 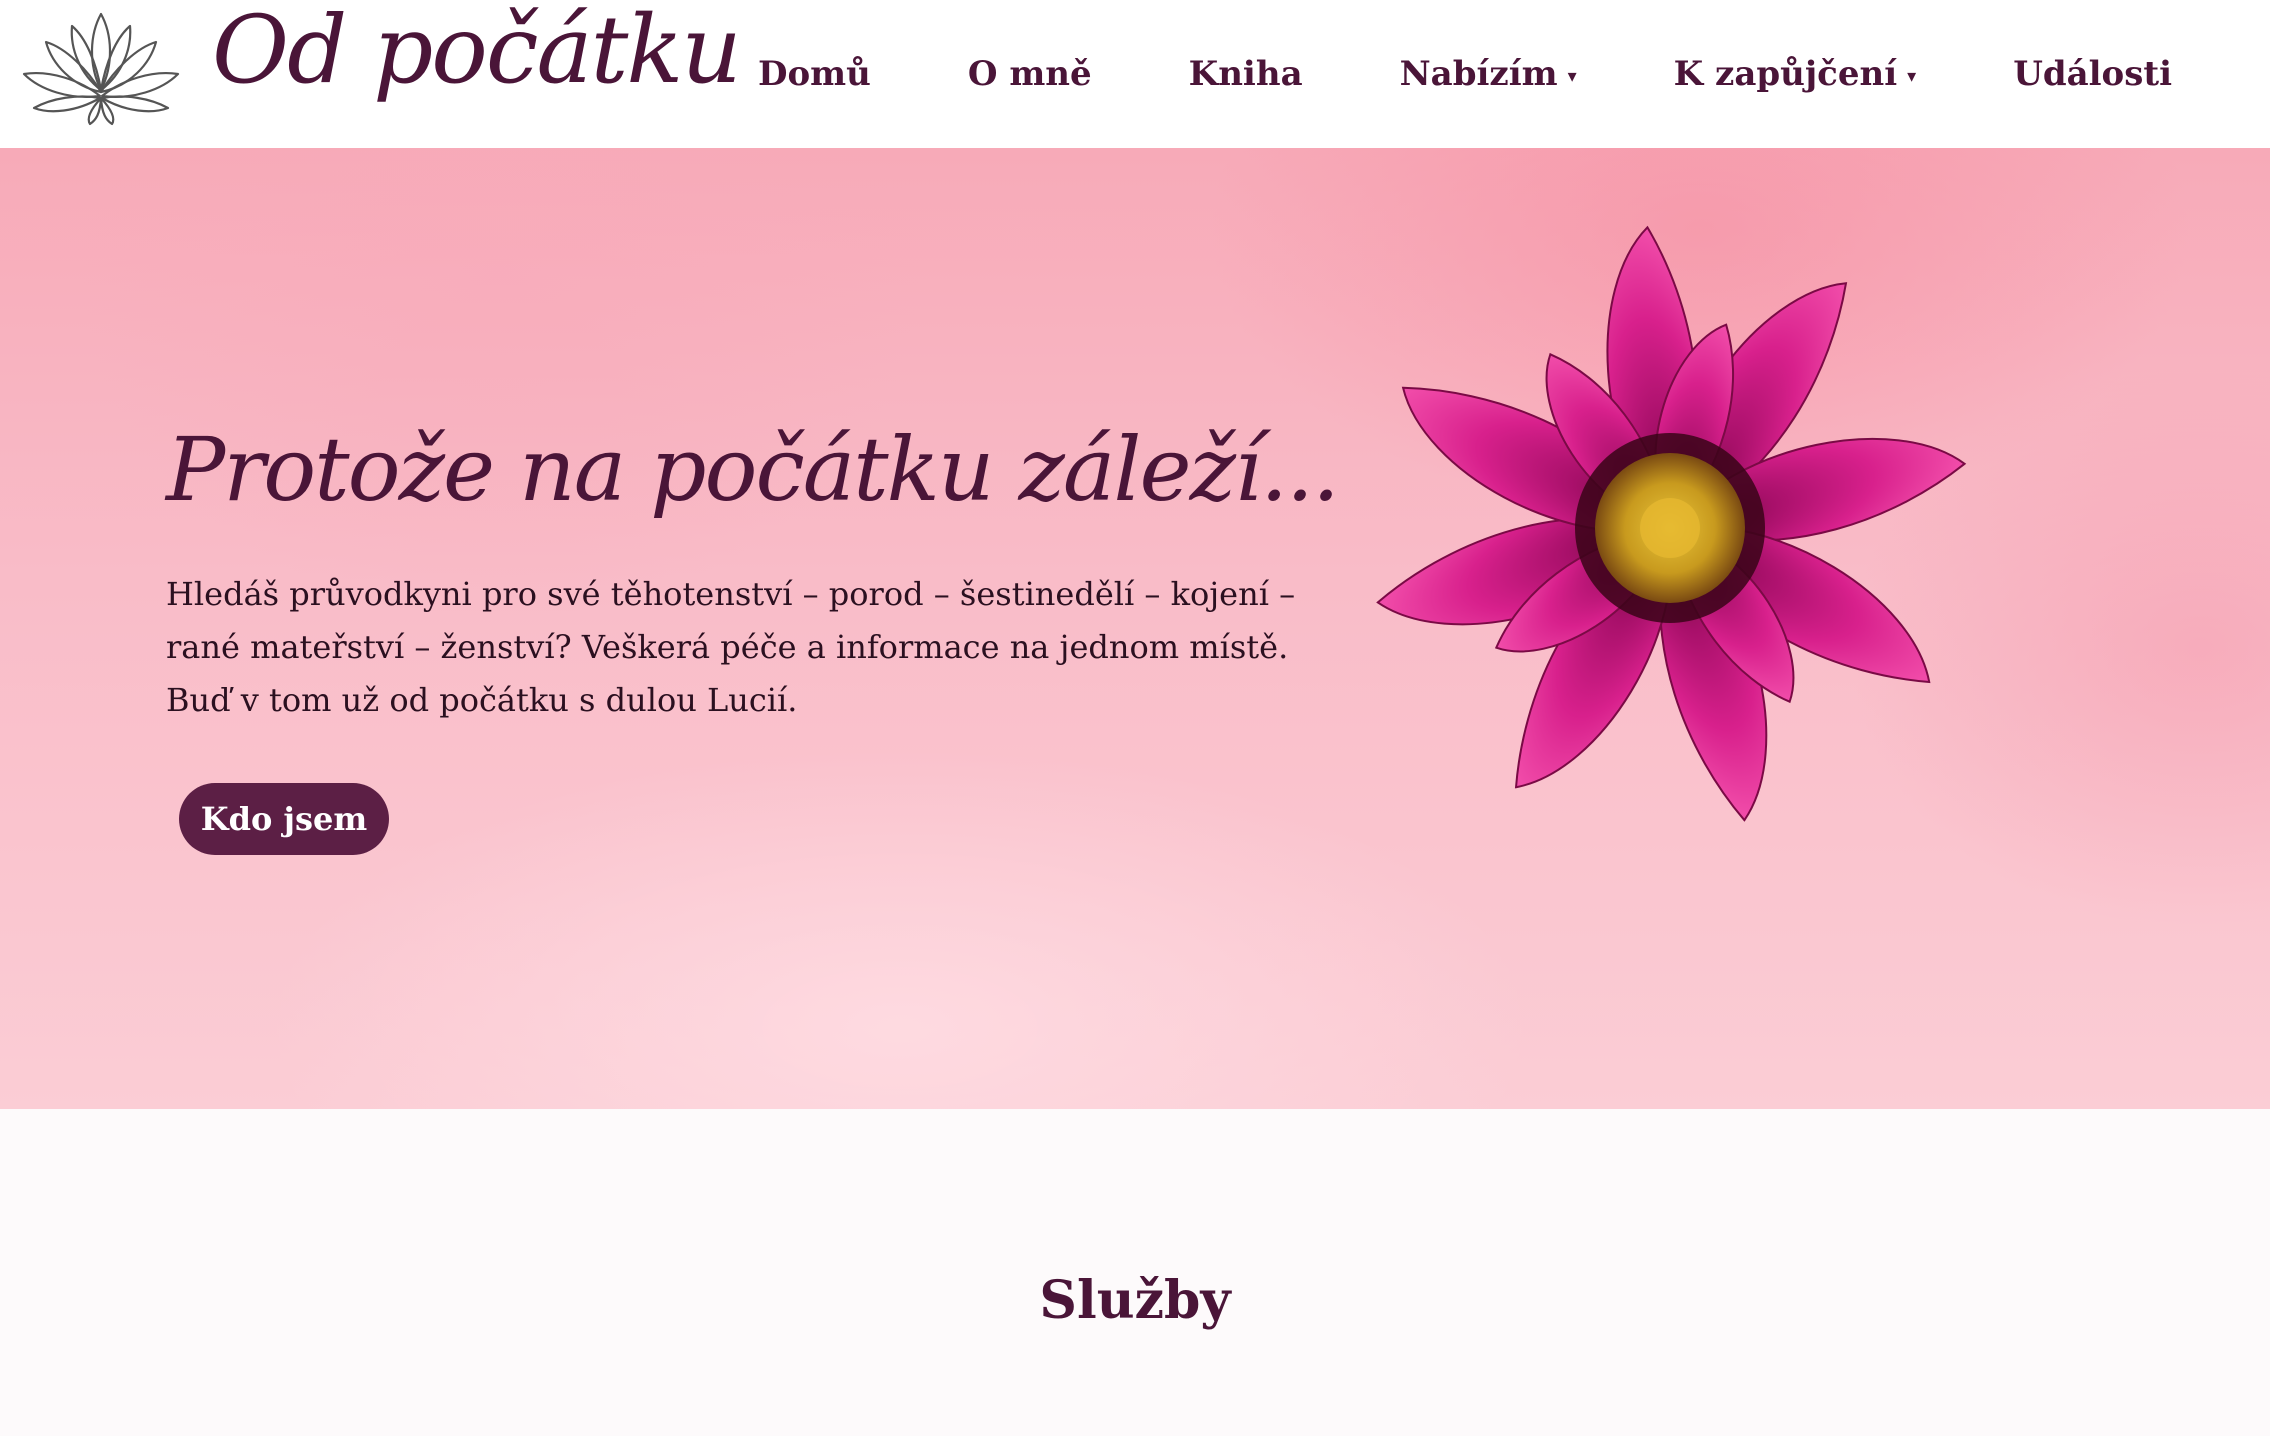 What do you see at coordinates (1785, 74) in the screenshot?
I see `nav-item-label: K zapůjčení` at bounding box center [1785, 74].